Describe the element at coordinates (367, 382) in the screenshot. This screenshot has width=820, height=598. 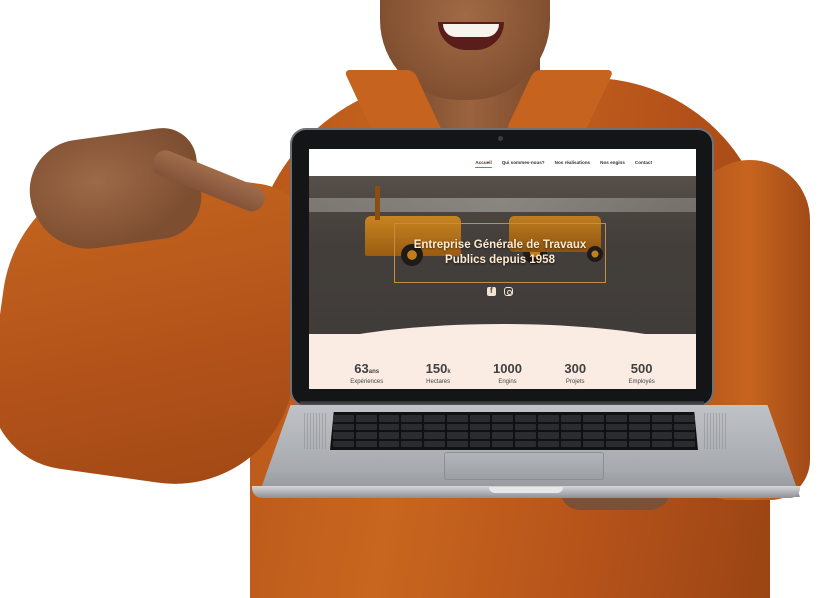
I see `stat-label: Expériences` at that location.